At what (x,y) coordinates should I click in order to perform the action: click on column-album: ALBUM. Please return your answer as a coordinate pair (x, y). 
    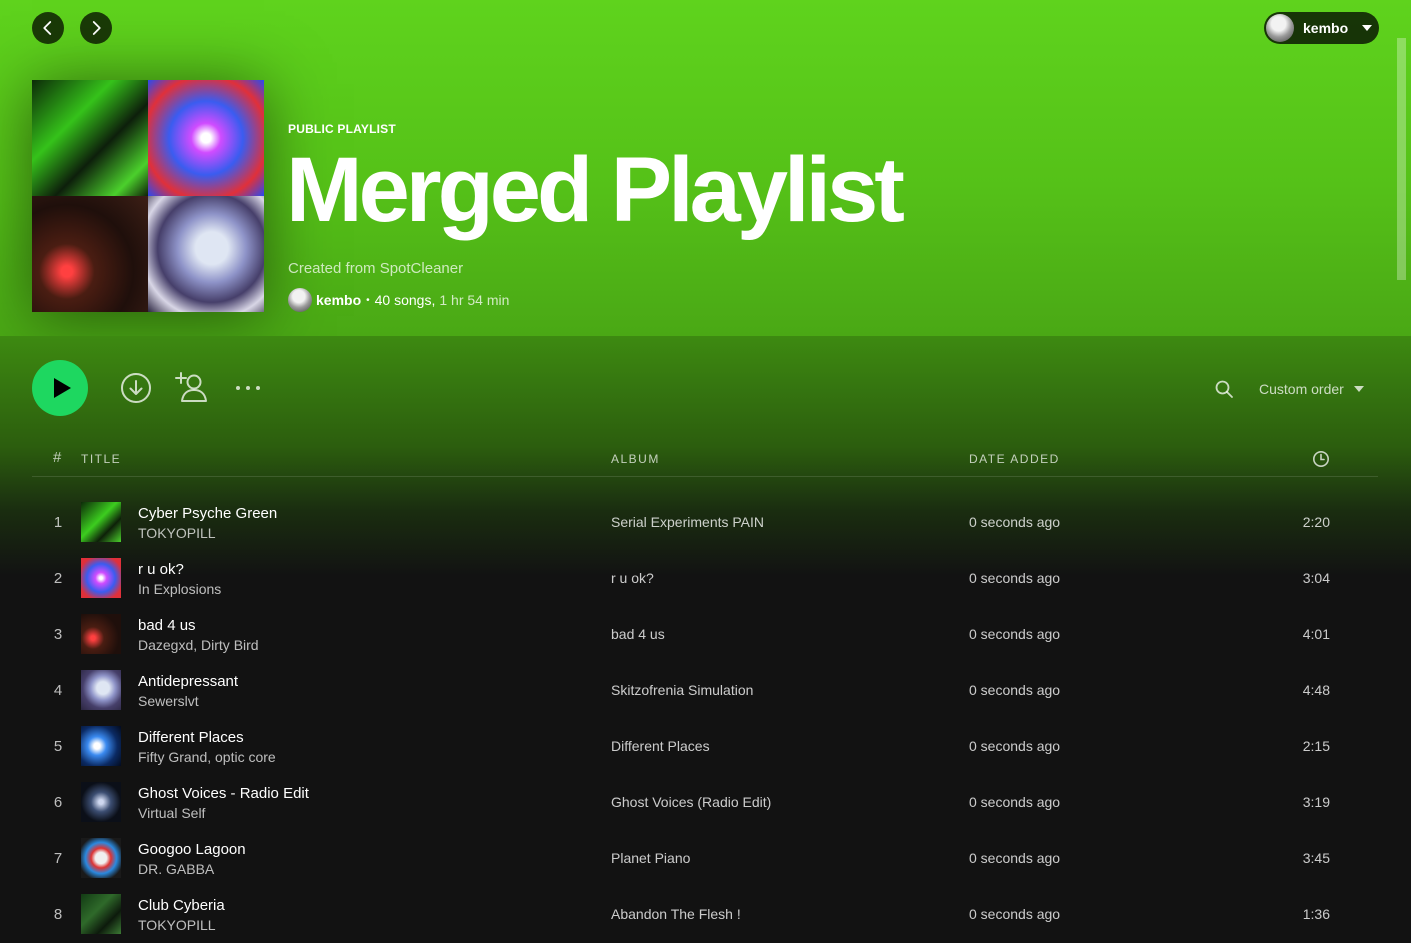
    Looking at the image, I should click on (635, 459).